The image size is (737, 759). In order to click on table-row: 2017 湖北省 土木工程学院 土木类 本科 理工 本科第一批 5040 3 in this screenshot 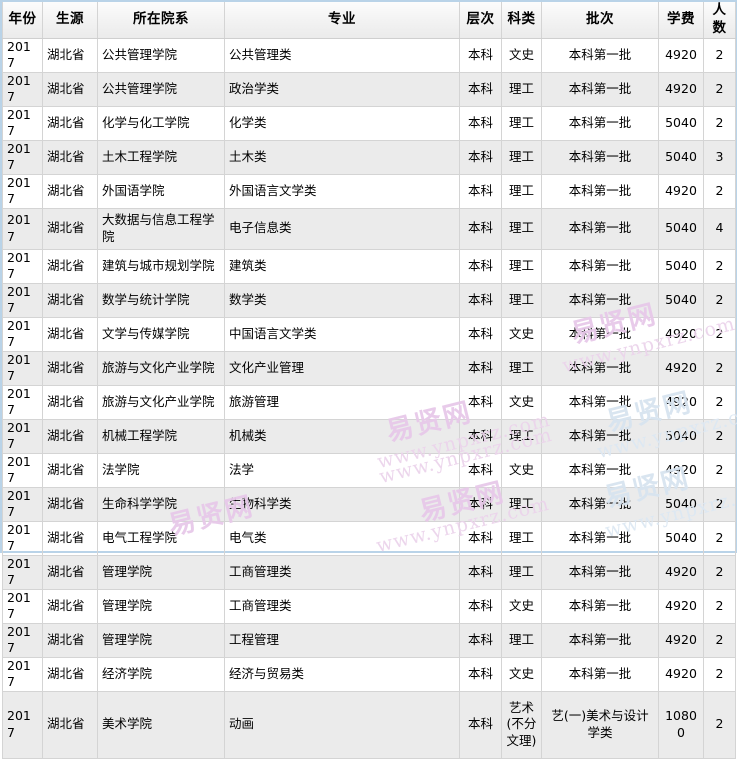, I will do `click(369, 157)`.